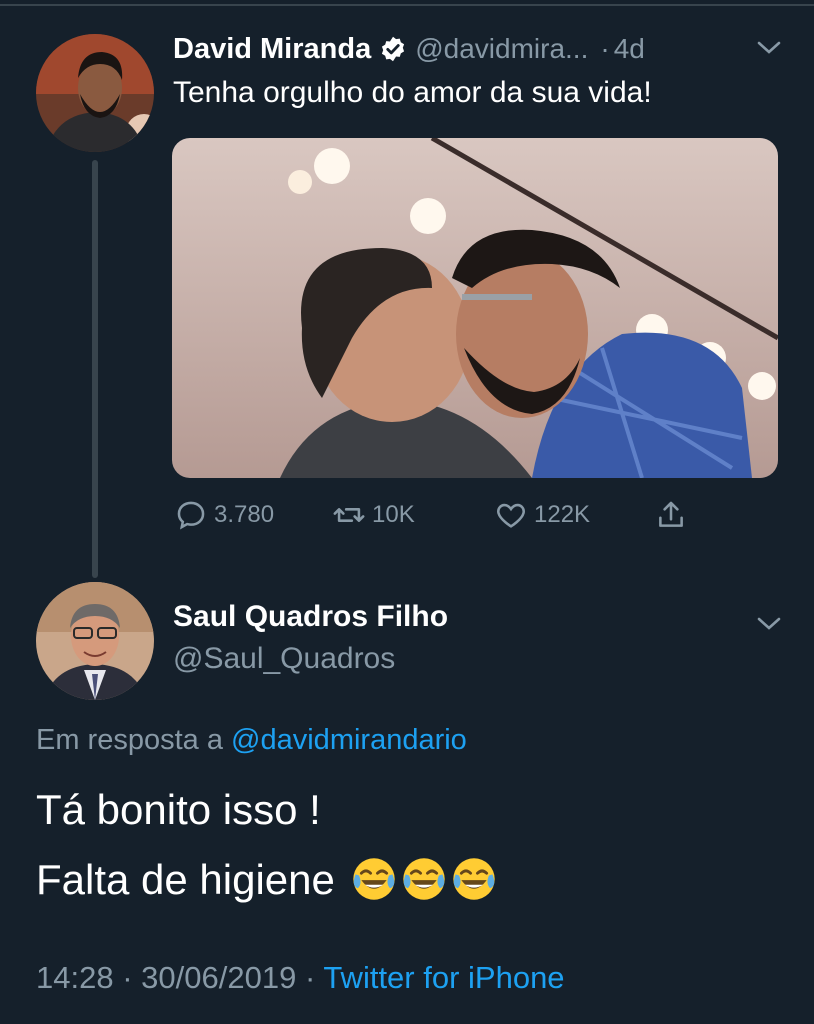 Image resolution: width=814 pixels, height=1024 pixels. I want to click on like-action: 122K, so click(542, 515).